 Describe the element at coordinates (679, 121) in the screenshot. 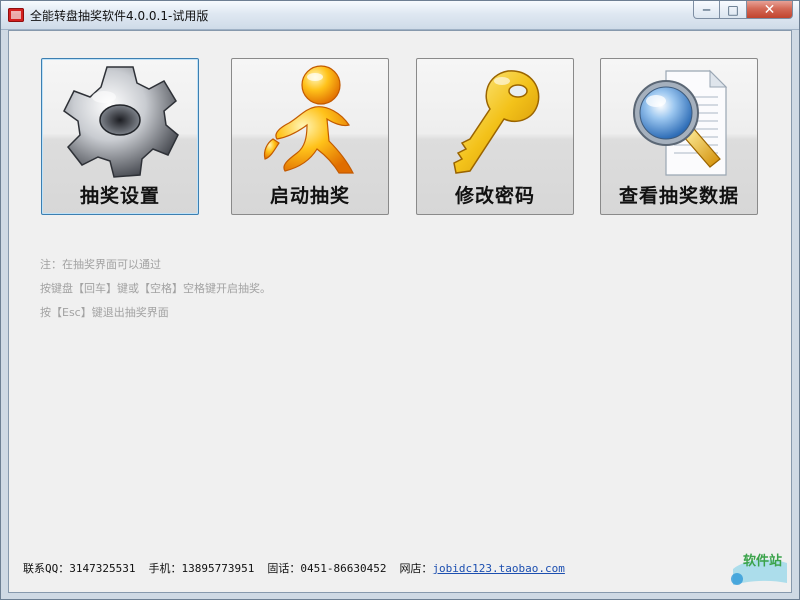

I see `magnifier-document-icon` at that location.